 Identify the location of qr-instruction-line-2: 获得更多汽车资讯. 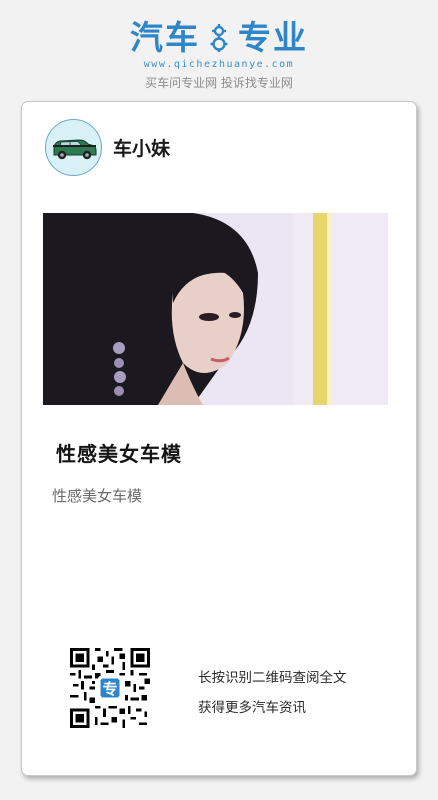
(252, 708).